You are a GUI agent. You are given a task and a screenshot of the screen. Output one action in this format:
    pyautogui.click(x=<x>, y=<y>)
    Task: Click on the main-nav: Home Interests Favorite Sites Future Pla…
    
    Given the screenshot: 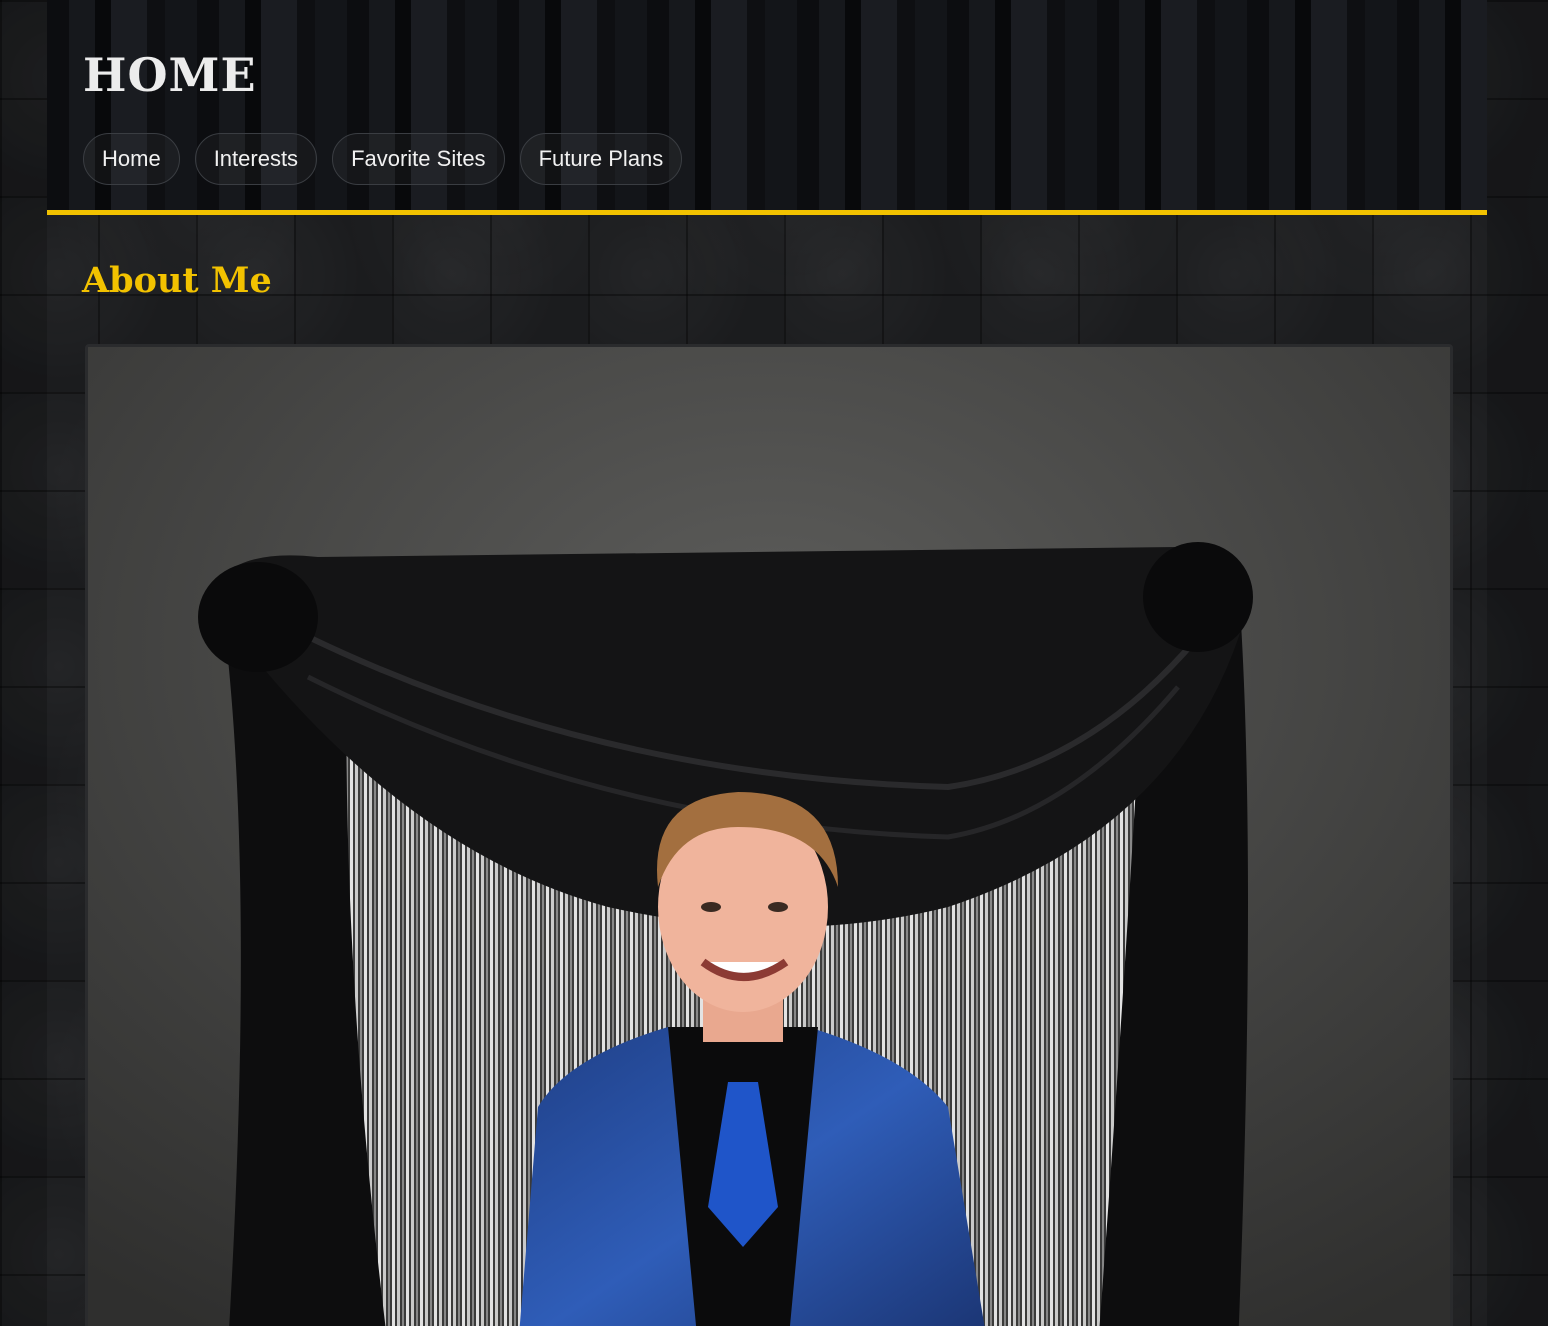 What is the action you would take?
    pyautogui.click(x=383, y=159)
    